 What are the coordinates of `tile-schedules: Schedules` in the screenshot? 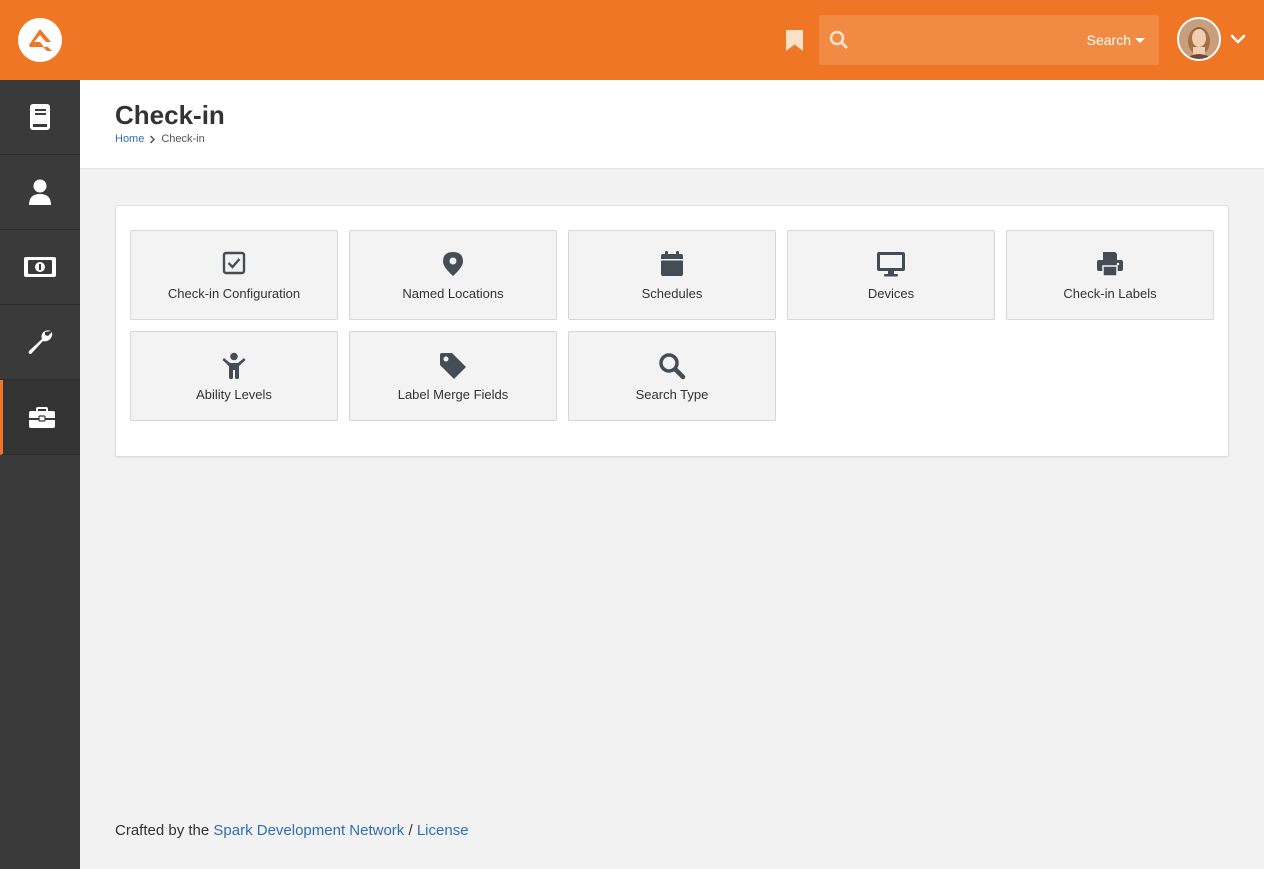 It's located at (672, 275).